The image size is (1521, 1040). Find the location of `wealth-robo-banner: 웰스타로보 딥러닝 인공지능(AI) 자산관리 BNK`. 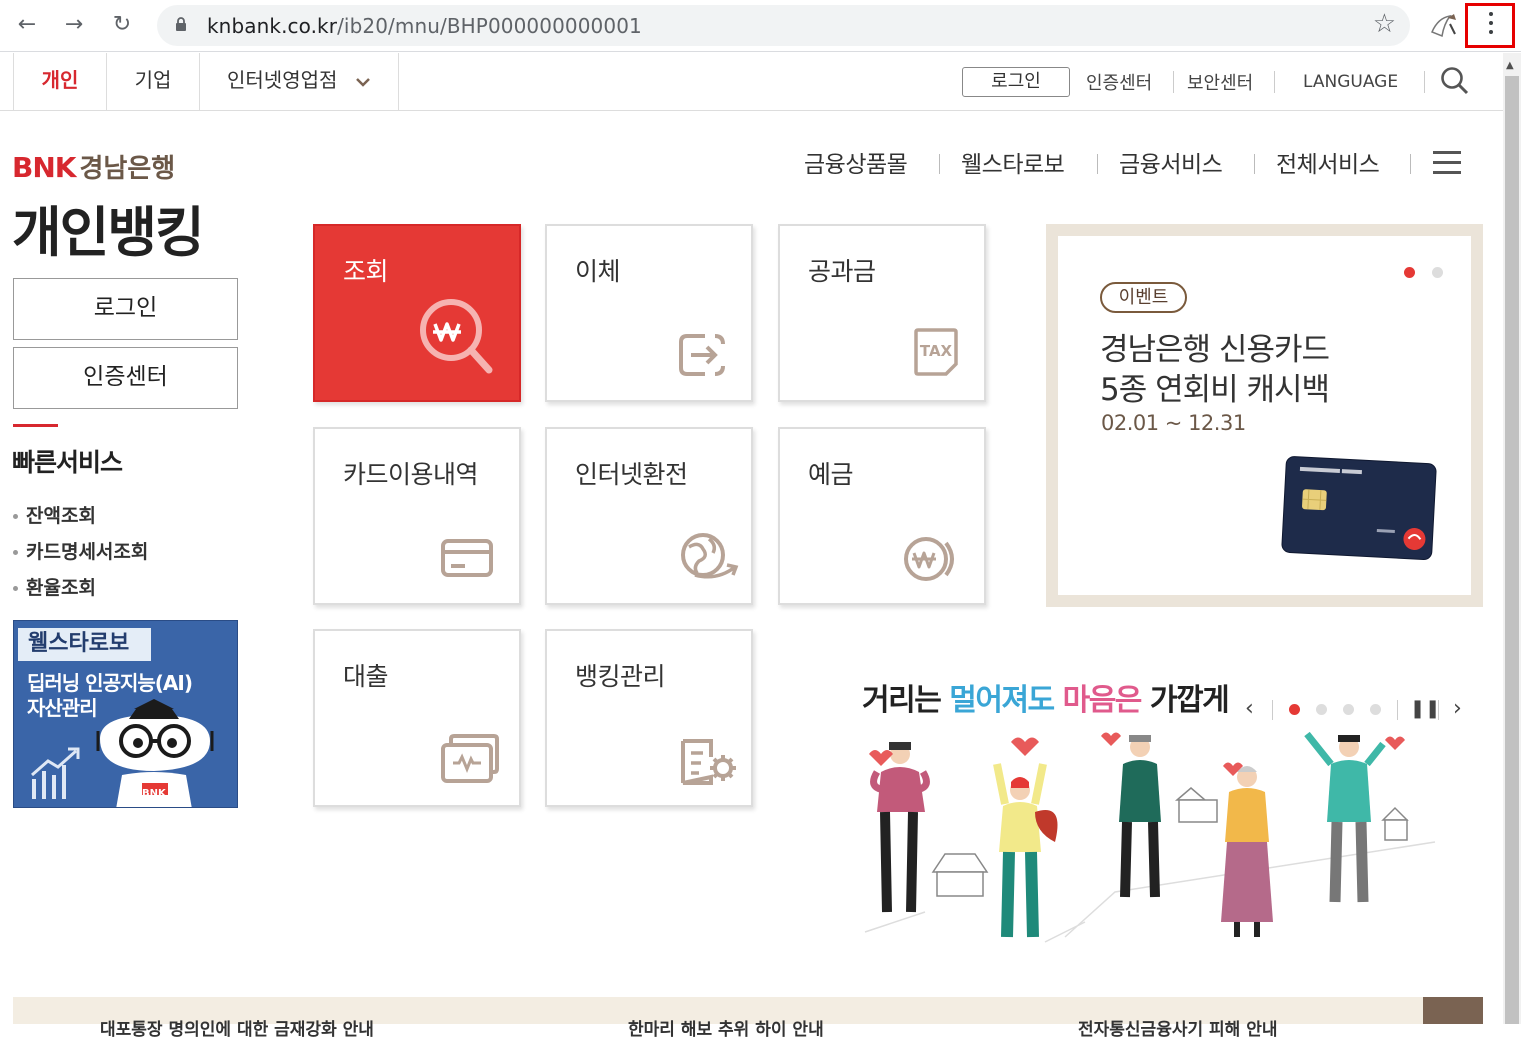

wealth-robo-banner: 웰스타로보 딥러닝 인공지능(AI) 자산관리 BNK is located at coordinates (125, 714).